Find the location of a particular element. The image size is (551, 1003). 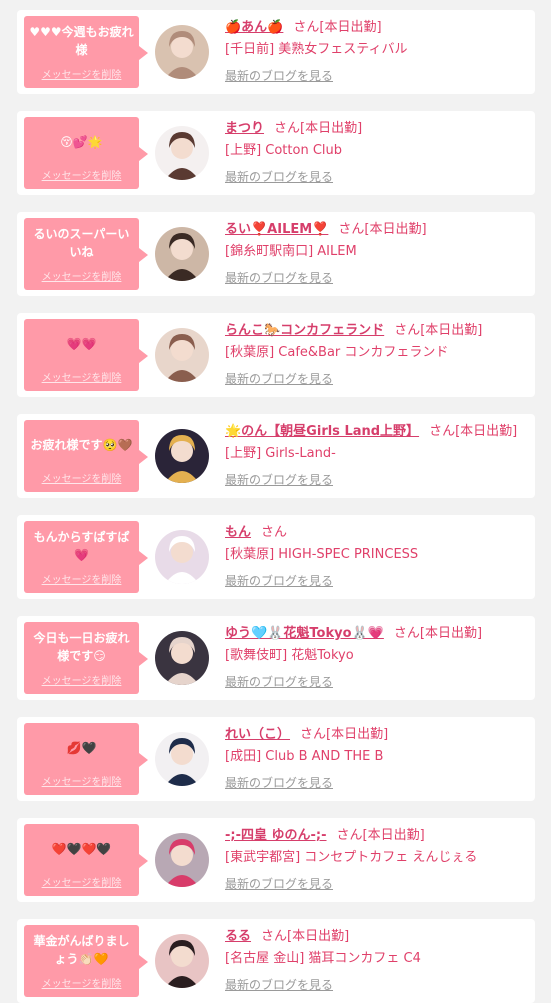

name-line: まつり さん[本日出勤] is located at coordinates (377, 129).